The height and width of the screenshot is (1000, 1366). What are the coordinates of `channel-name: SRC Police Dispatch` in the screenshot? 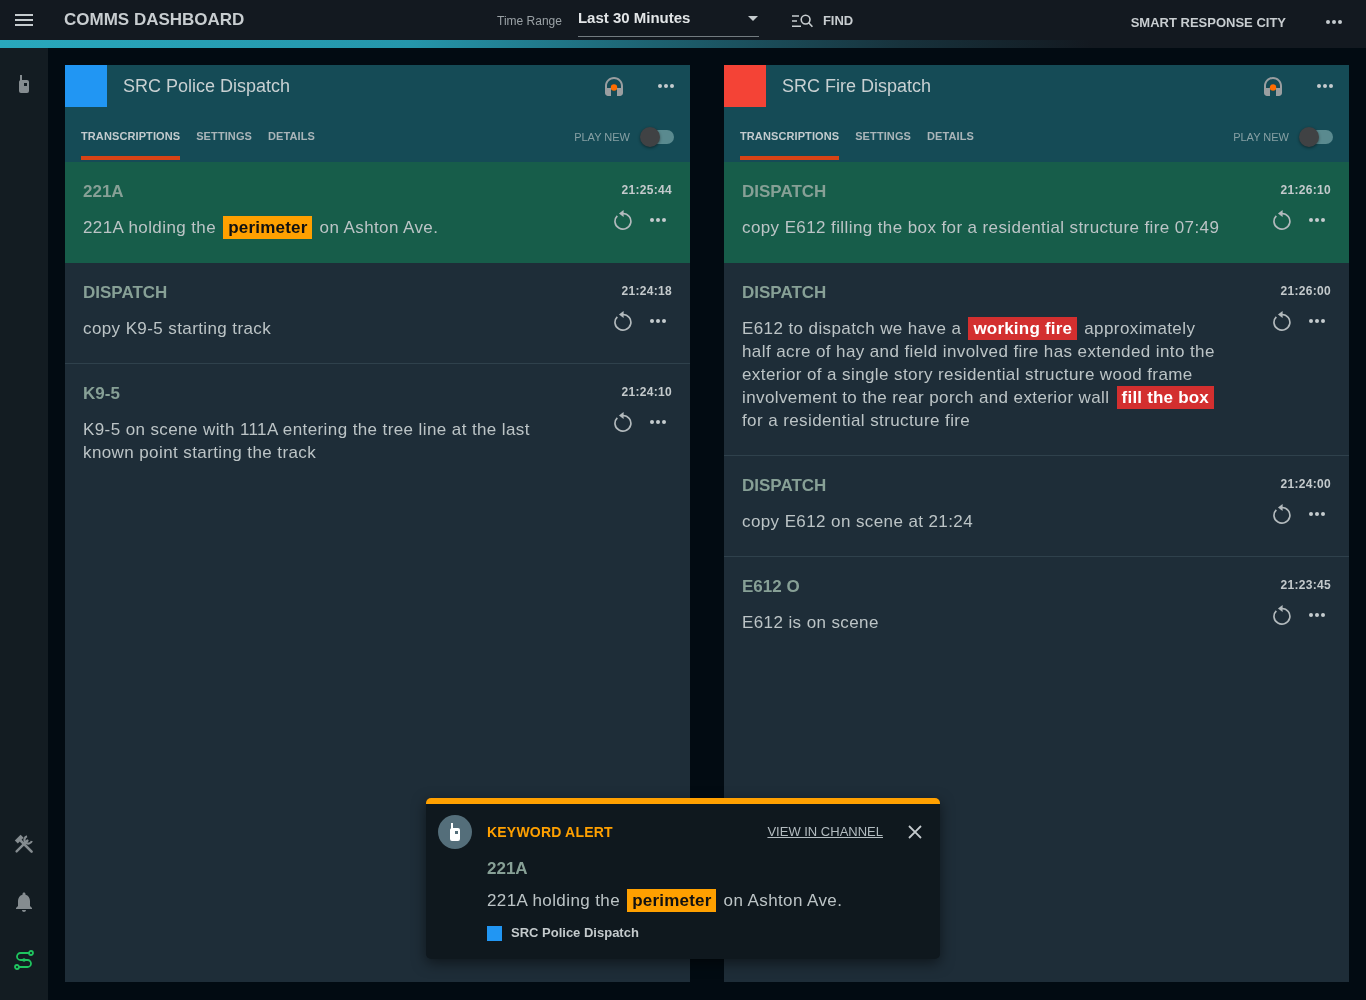 It's located at (575, 933).